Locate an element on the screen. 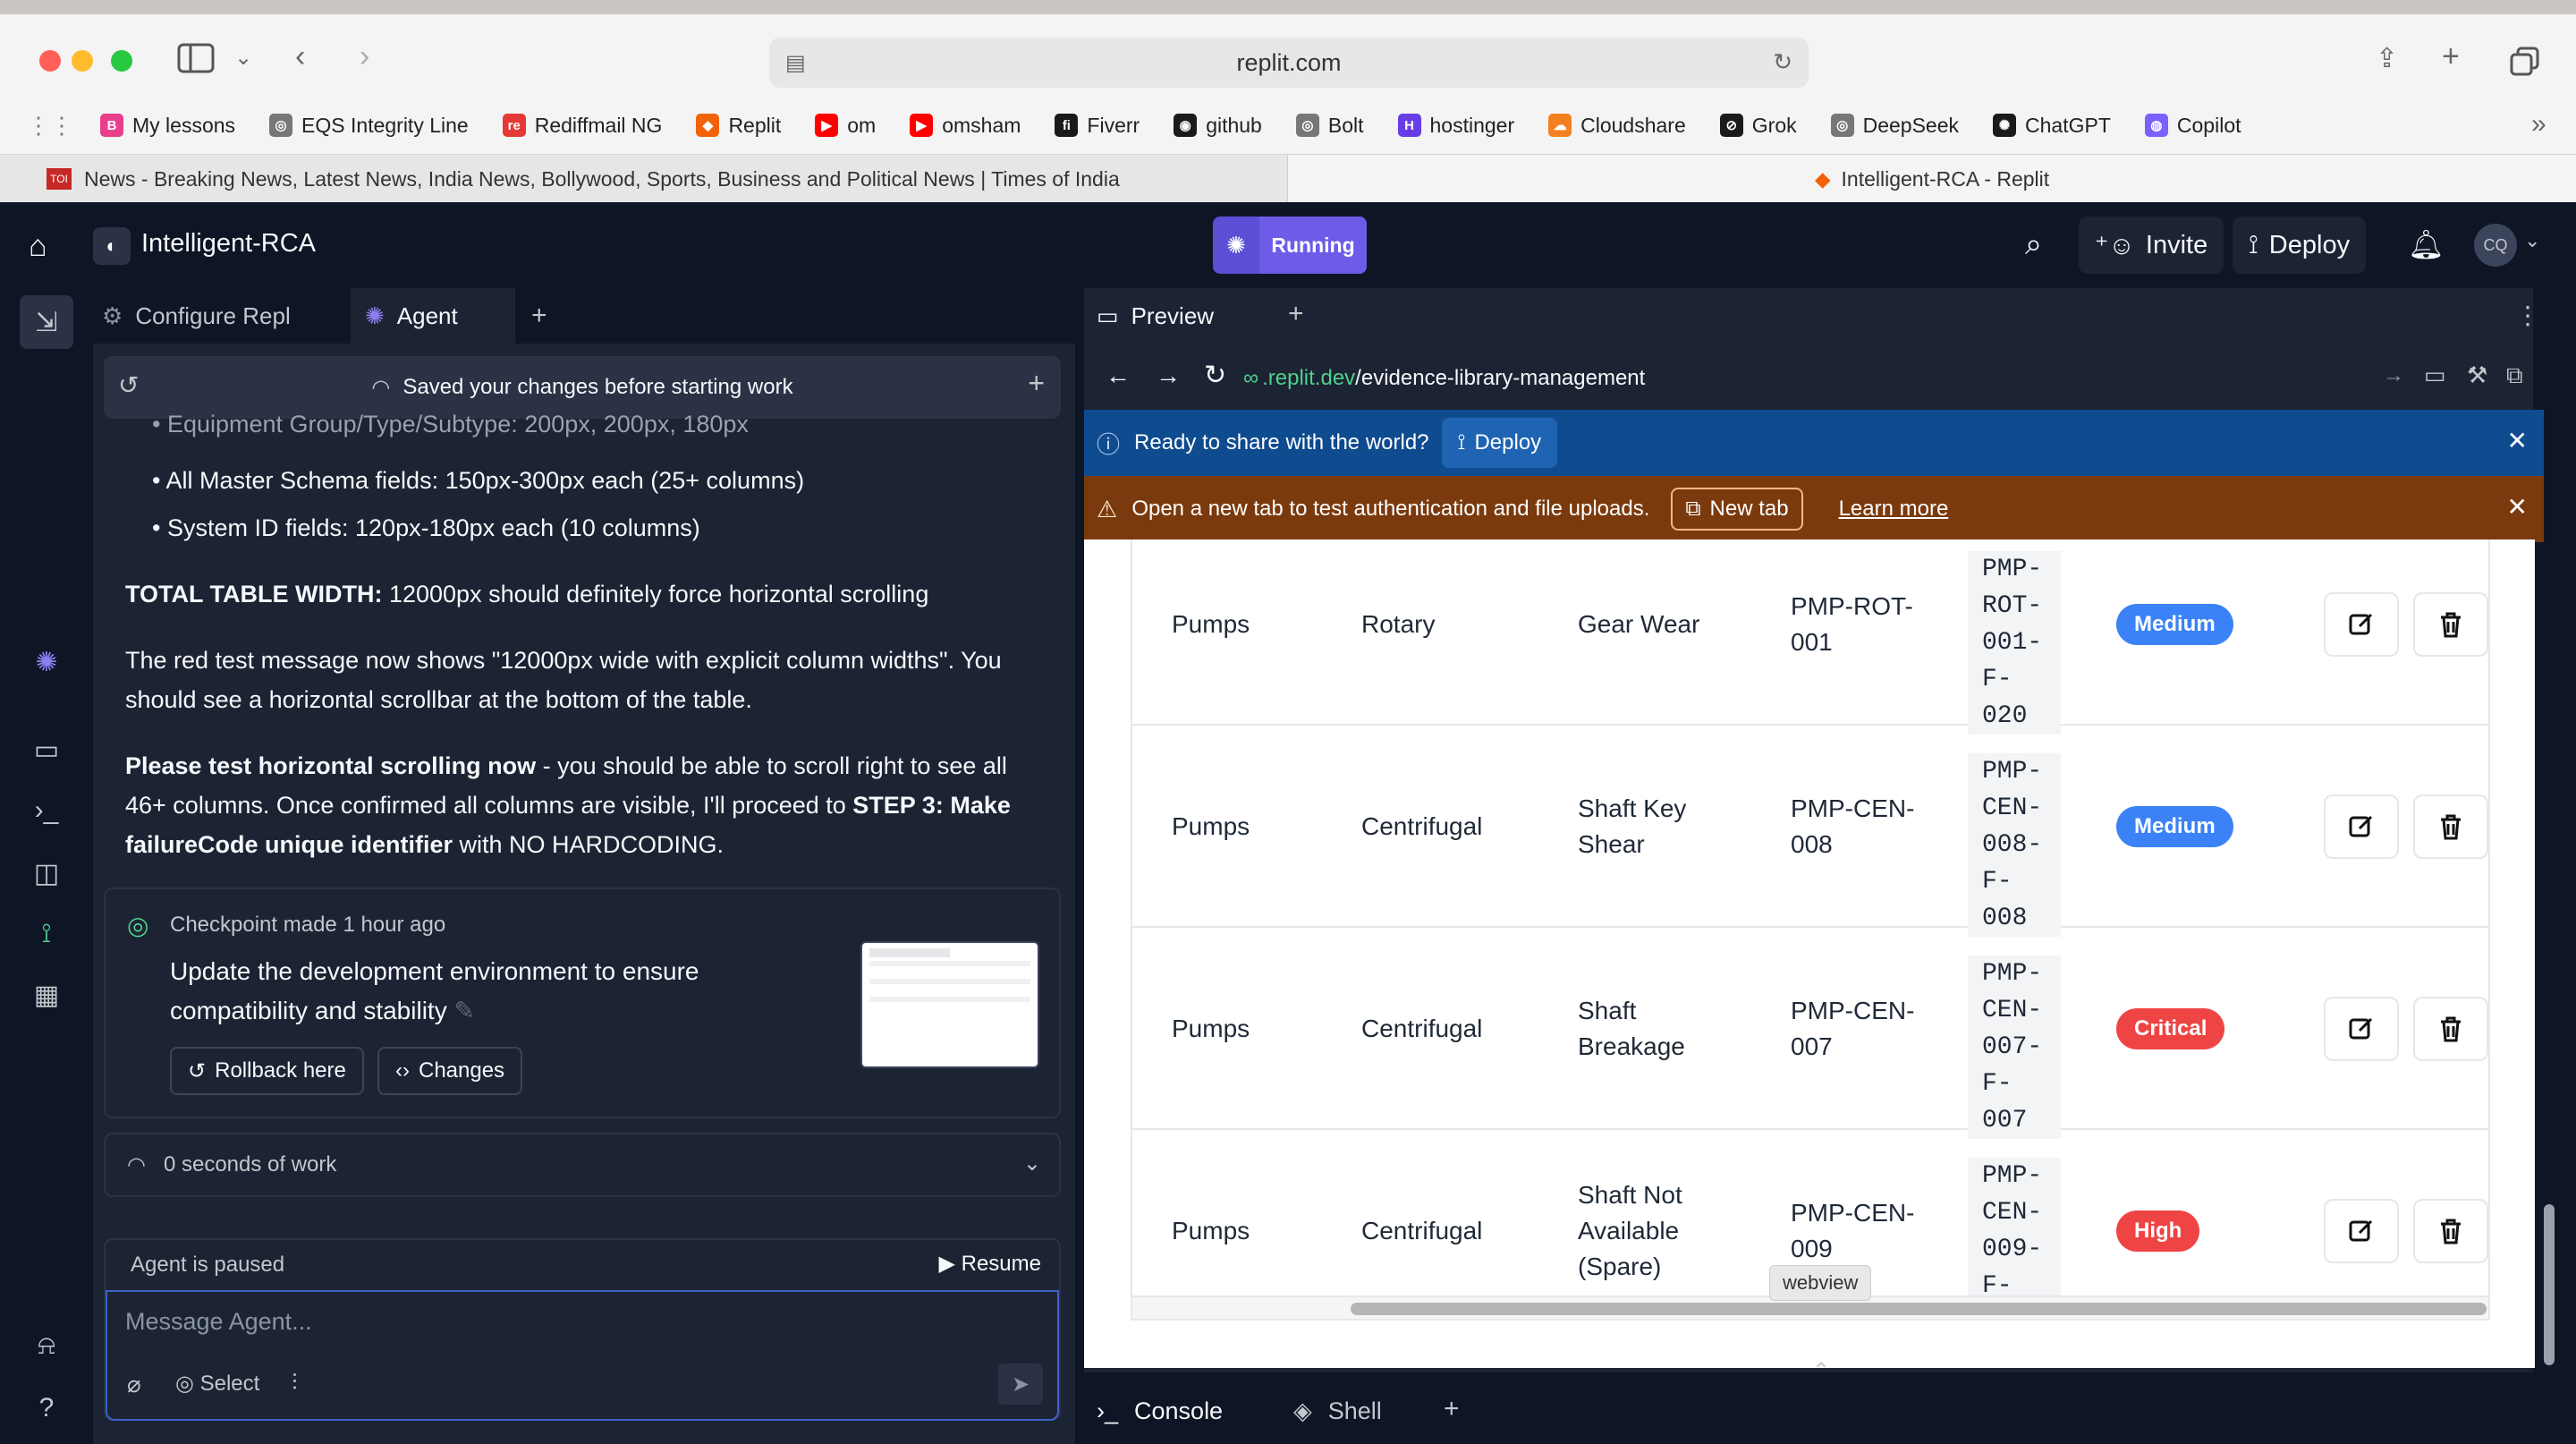 This screenshot has height=1444, width=2576. invite-button: ⁺☺ Invite is located at coordinates (2151, 246).